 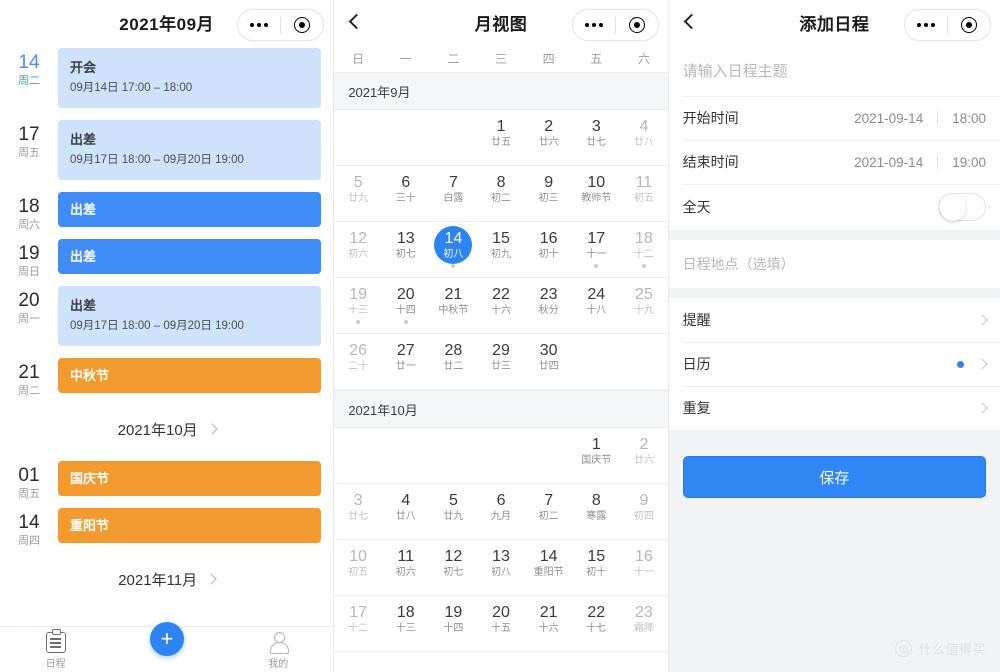 What do you see at coordinates (549, 511) in the screenshot?
I see `calendar-day-cell: 7 初二` at bounding box center [549, 511].